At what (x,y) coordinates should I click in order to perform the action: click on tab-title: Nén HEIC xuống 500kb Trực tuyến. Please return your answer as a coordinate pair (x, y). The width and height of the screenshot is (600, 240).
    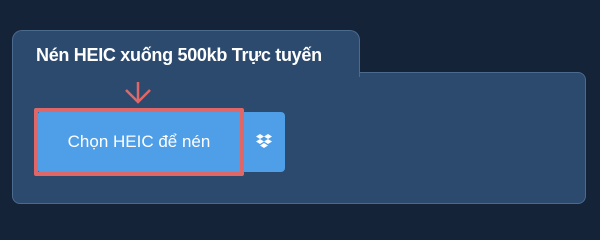
    Looking at the image, I should click on (179, 55).